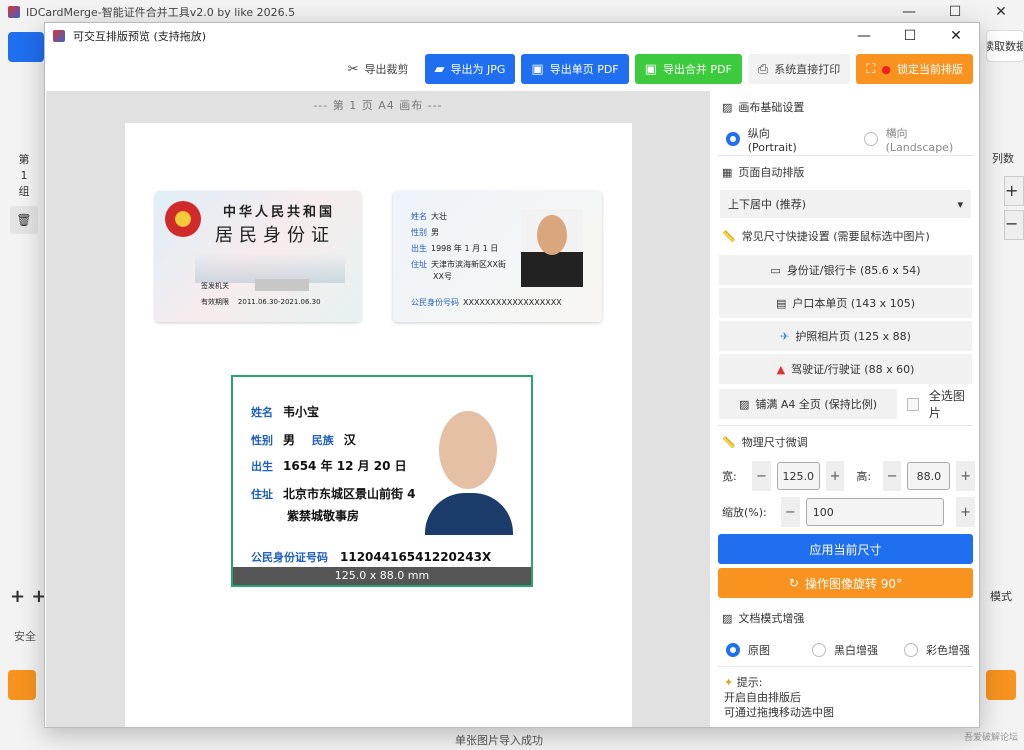  I want to click on bg-cols-label: 列数, so click(1003, 158).